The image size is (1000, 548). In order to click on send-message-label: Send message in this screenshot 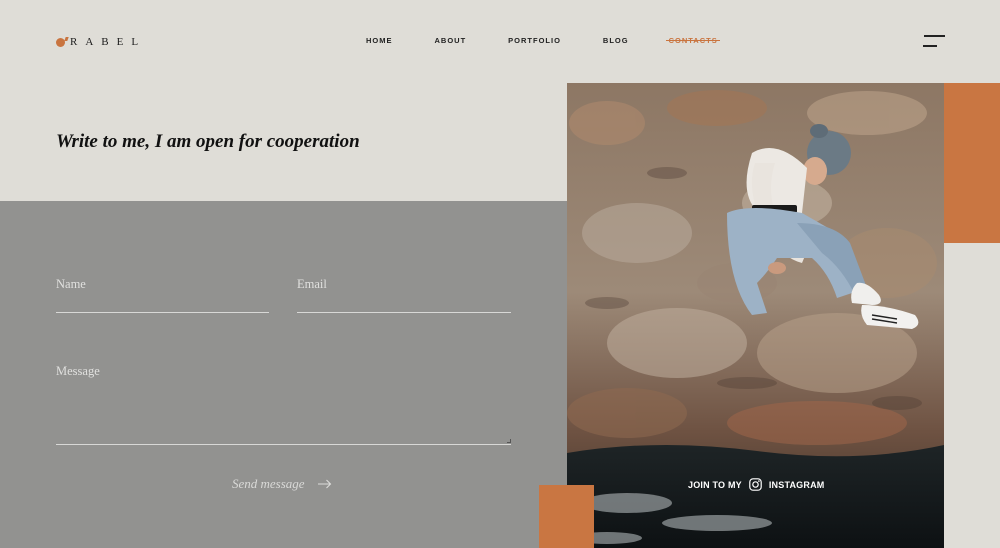, I will do `click(268, 483)`.